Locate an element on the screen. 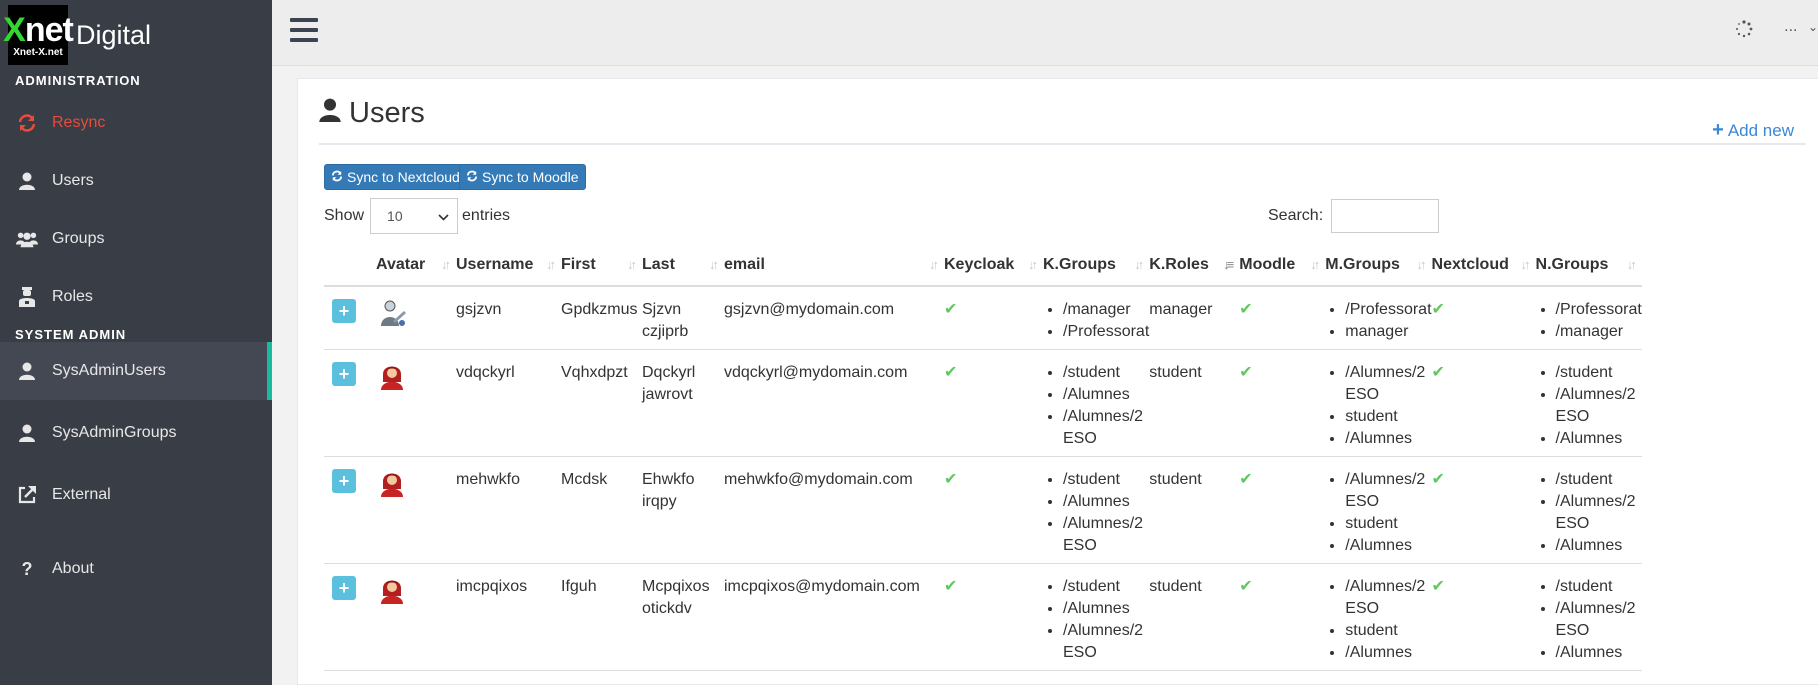 The image size is (1818, 685). section-administration: ADMINISTRATION is located at coordinates (78, 80).